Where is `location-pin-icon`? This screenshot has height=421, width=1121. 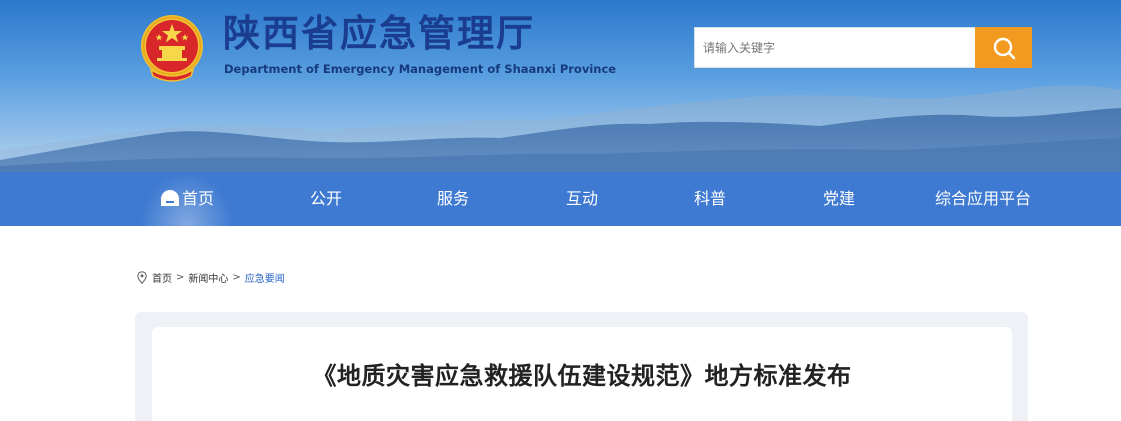 location-pin-icon is located at coordinates (142, 277).